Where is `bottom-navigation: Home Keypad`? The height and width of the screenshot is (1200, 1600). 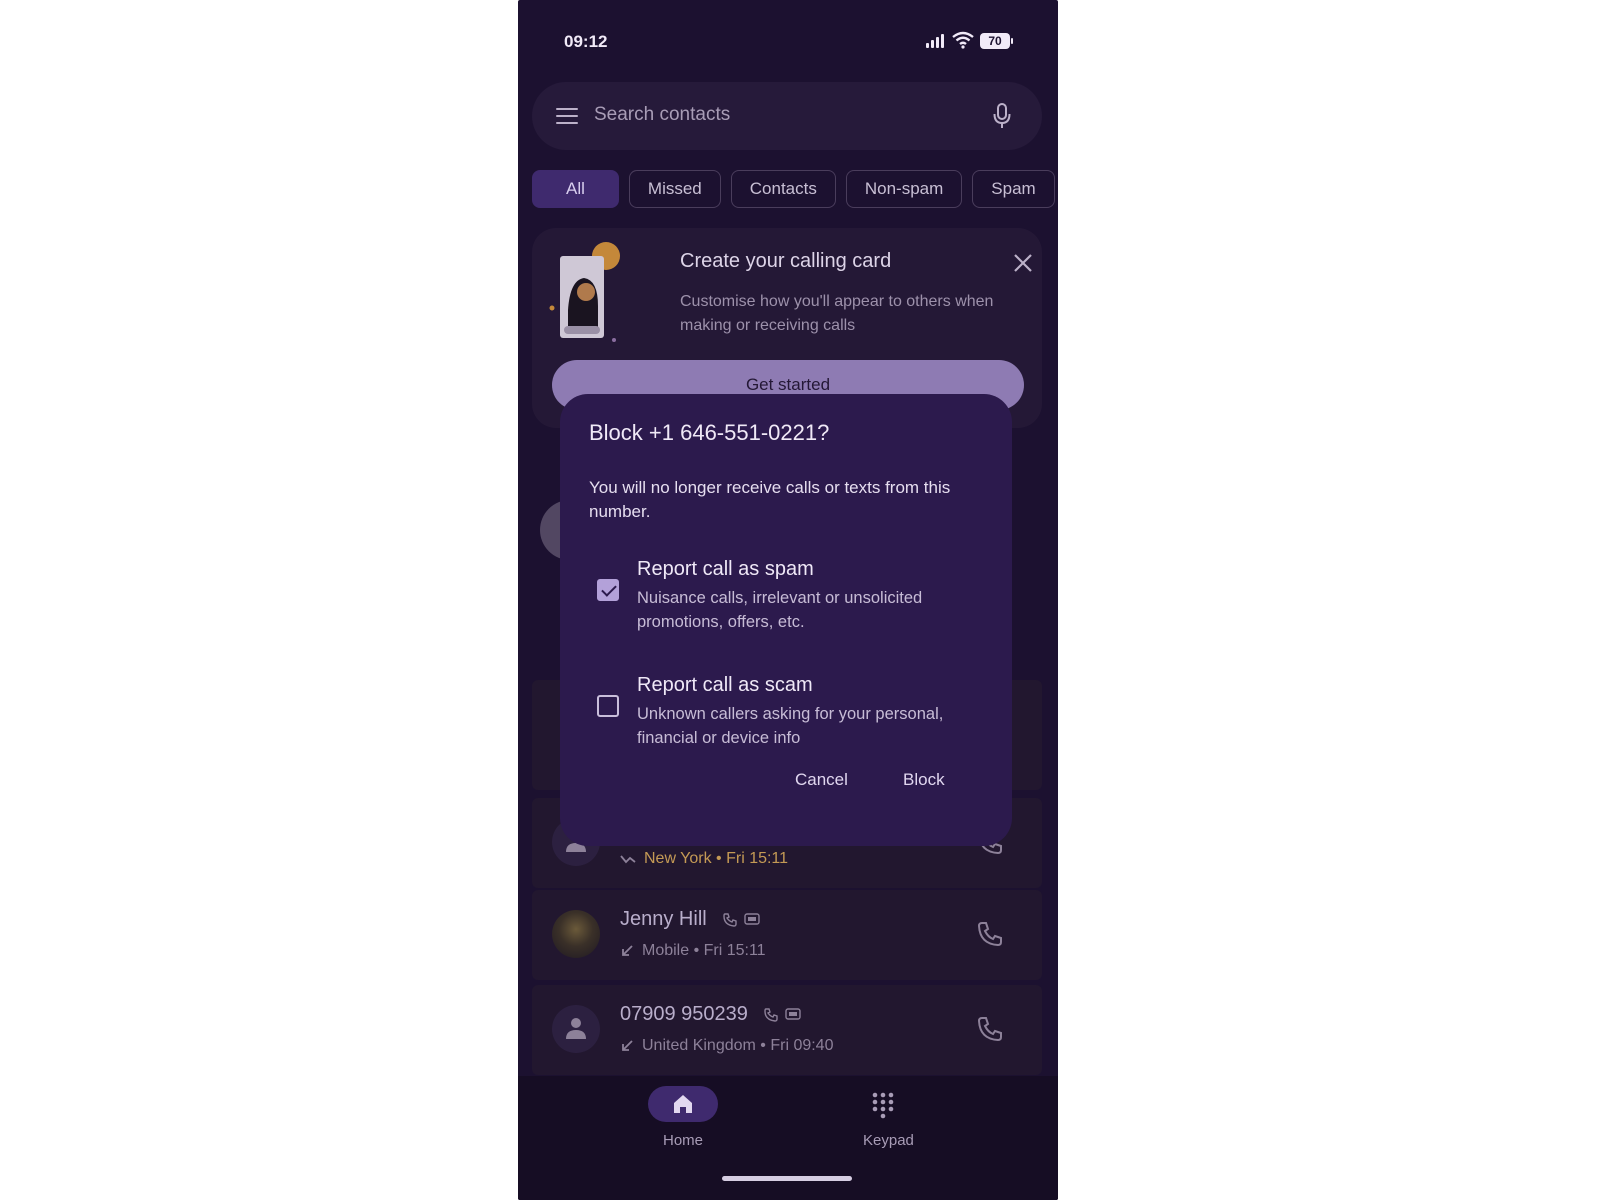 bottom-navigation: Home Keypad is located at coordinates (788, 1138).